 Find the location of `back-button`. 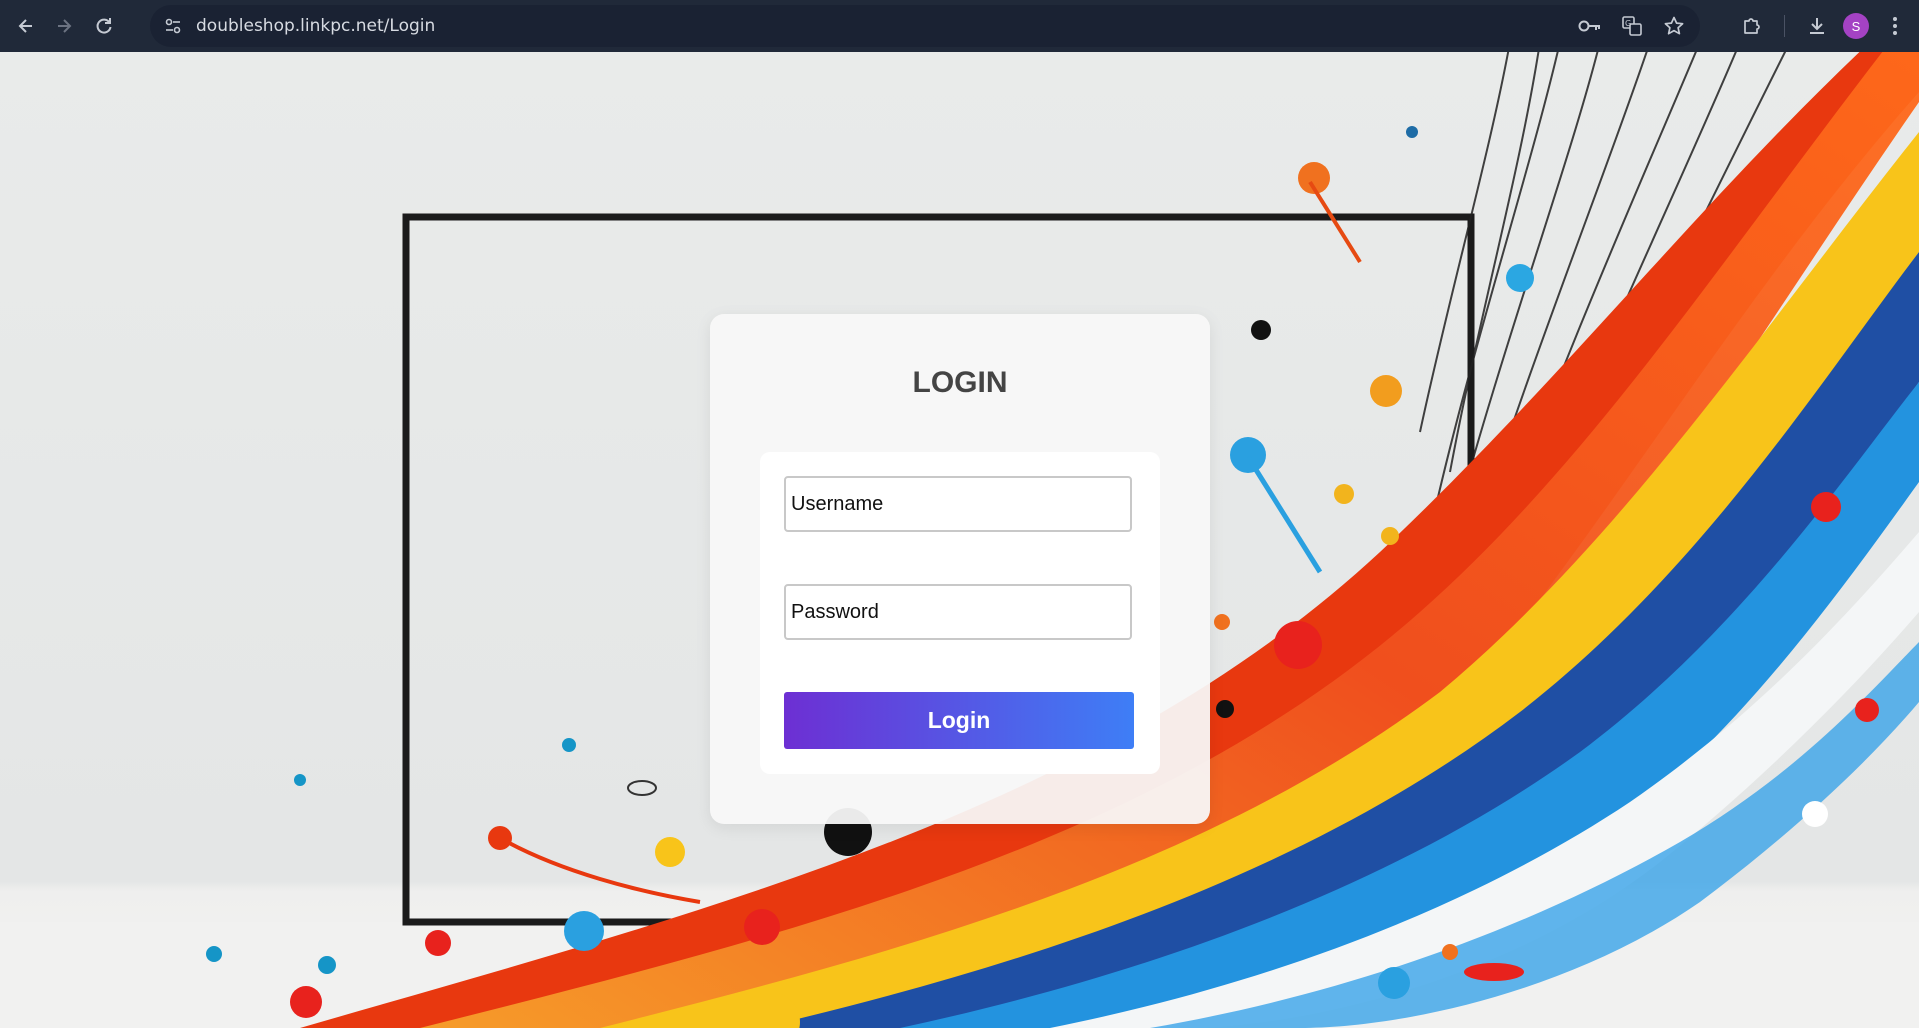

back-button is located at coordinates (26, 26).